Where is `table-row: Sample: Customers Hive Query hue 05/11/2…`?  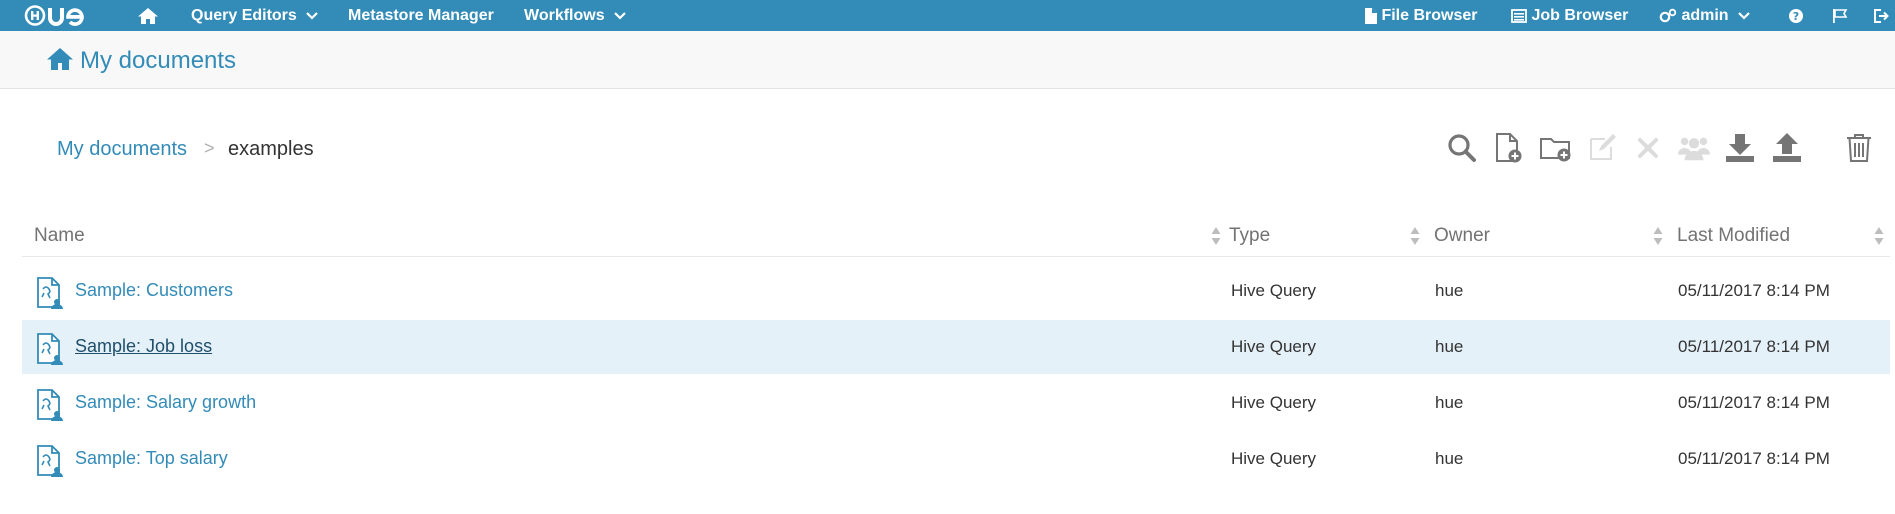
table-row: Sample: Customers Hive Query hue 05/11/2… is located at coordinates (956, 291).